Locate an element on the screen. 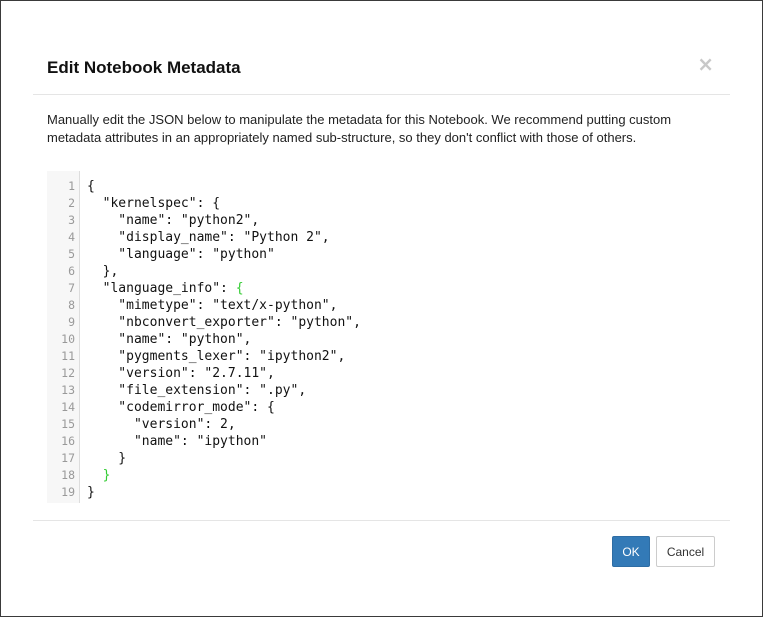 The height and width of the screenshot is (617, 763). code-text: }, is located at coordinates (103, 271).